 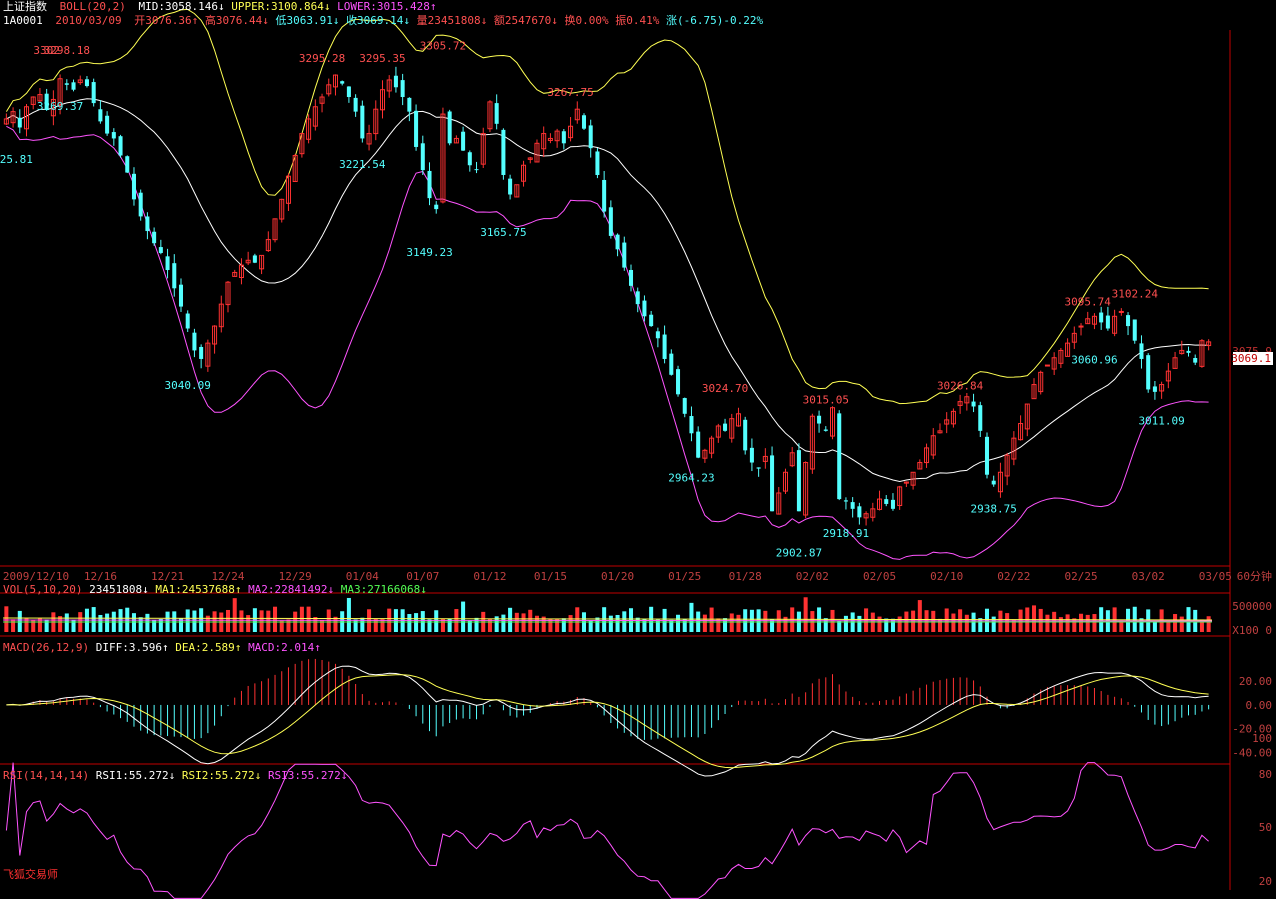 What do you see at coordinates (691, 478) in the screenshot?
I see `low-annotation: 2964.23` at bounding box center [691, 478].